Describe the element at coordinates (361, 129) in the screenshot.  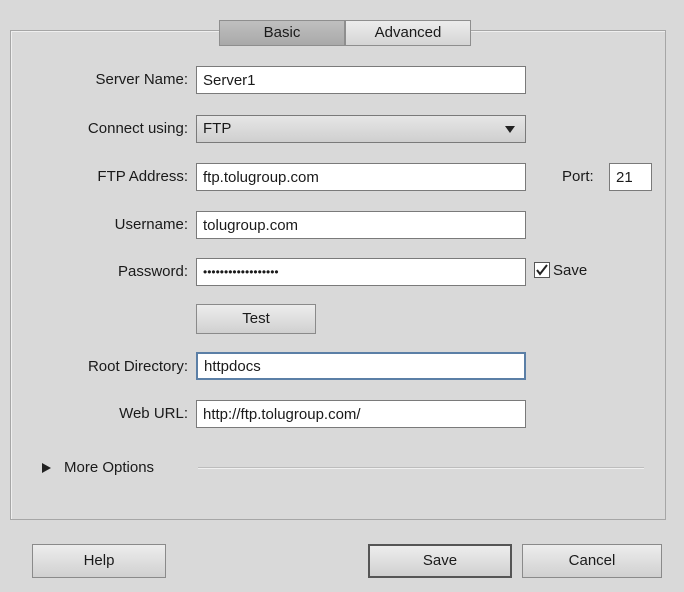
I see `connect-using-select: FTP` at that location.